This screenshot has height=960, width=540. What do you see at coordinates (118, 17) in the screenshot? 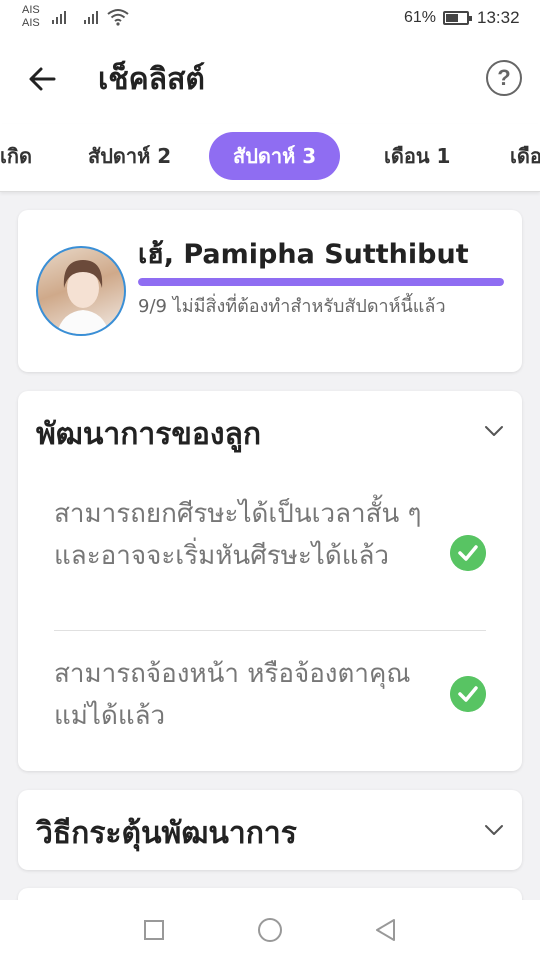
I see `wifi-icon` at bounding box center [118, 17].